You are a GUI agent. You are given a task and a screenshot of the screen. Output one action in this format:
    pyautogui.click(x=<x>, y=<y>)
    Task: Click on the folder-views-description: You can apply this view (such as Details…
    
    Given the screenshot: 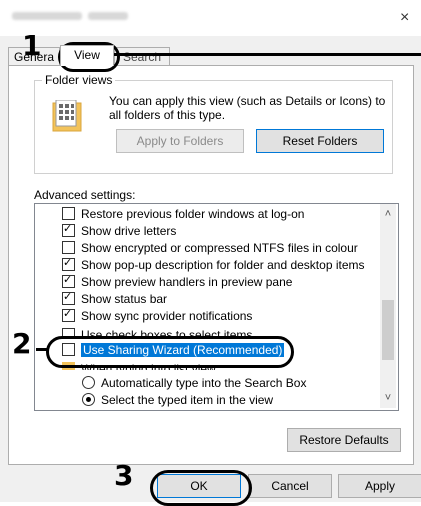 What is the action you would take?
    pyautogui.click(x=247, y=108)
    